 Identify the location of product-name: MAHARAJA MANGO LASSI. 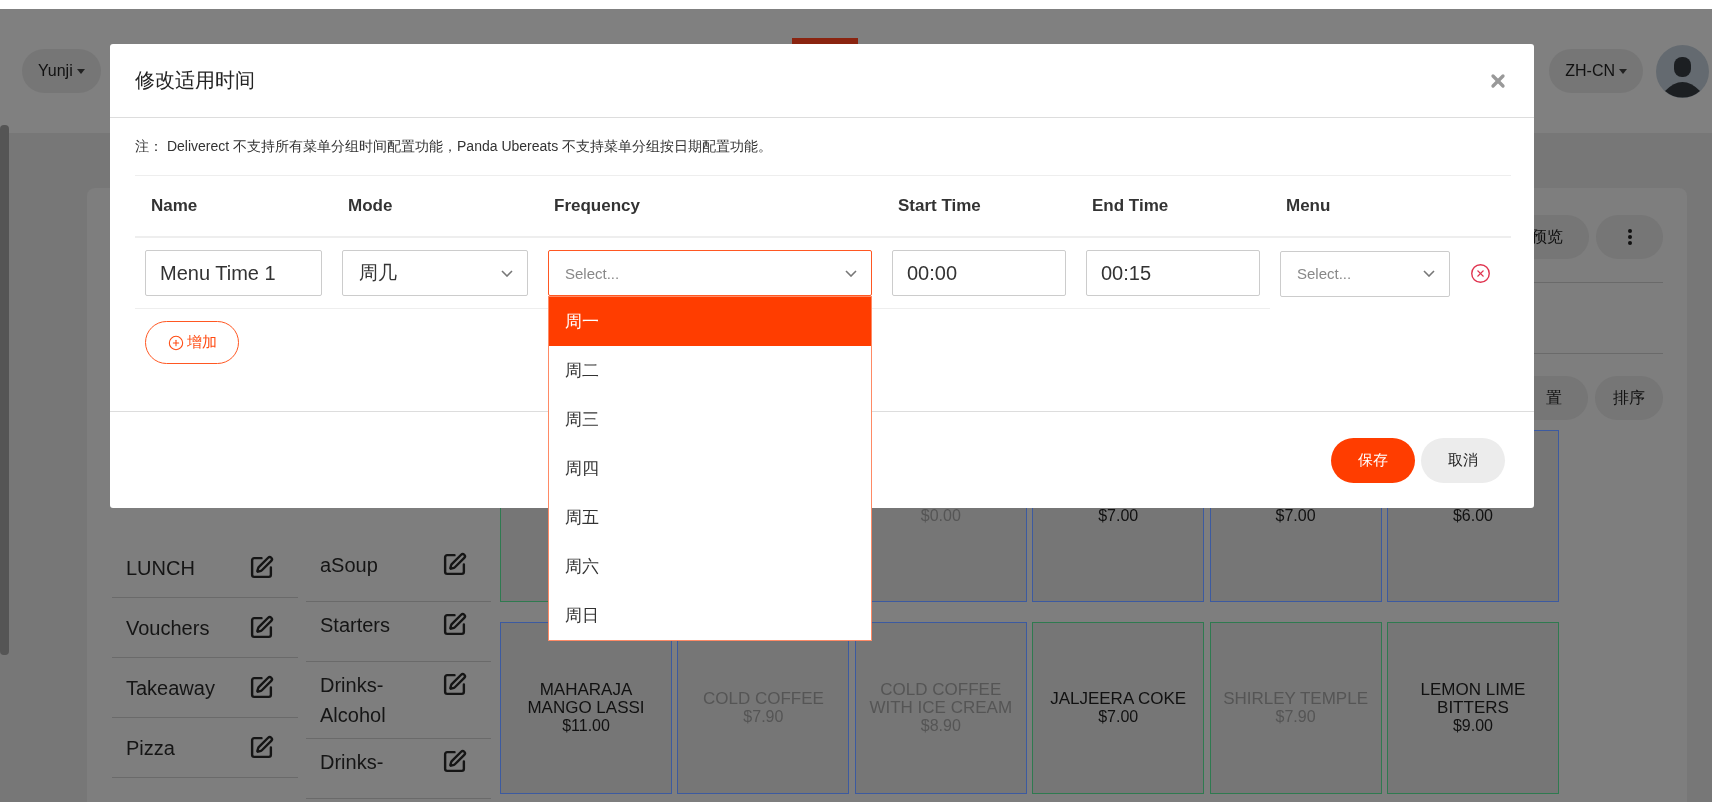
(586, 698).